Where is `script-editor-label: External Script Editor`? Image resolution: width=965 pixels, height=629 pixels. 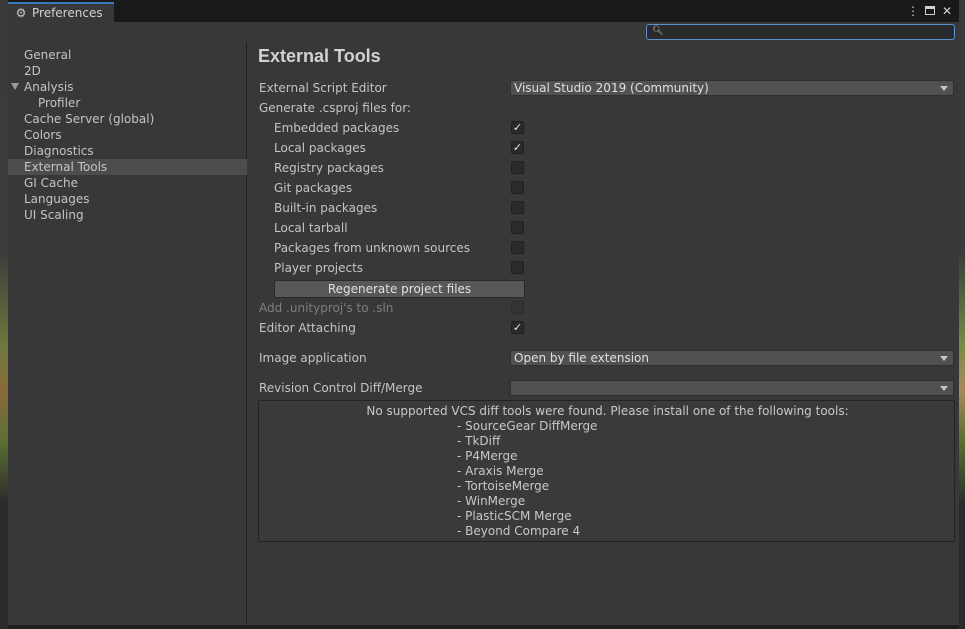
script-editor-label: External Script Editor is located at coordinates (323, 88).